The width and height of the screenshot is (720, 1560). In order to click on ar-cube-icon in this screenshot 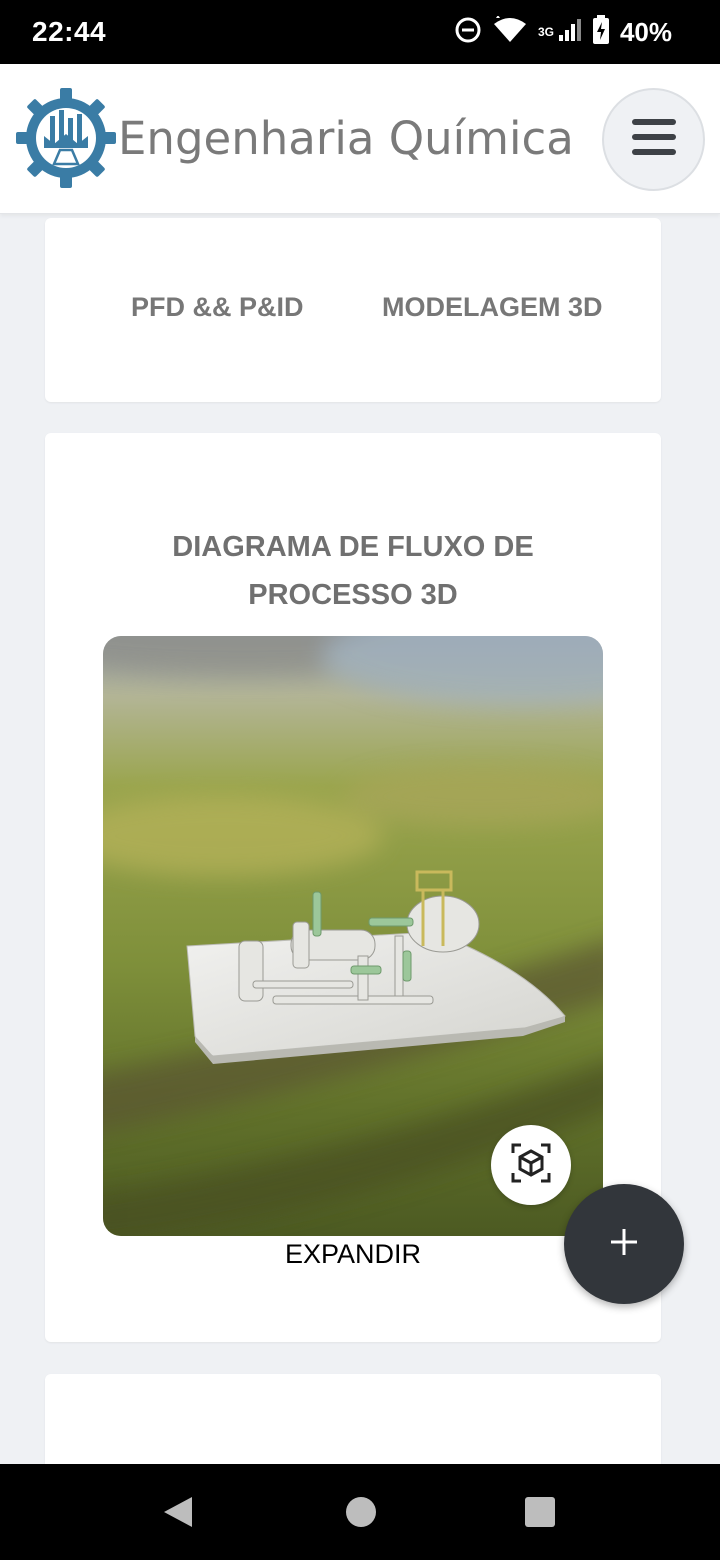, I will do `click(531, 1165)`.